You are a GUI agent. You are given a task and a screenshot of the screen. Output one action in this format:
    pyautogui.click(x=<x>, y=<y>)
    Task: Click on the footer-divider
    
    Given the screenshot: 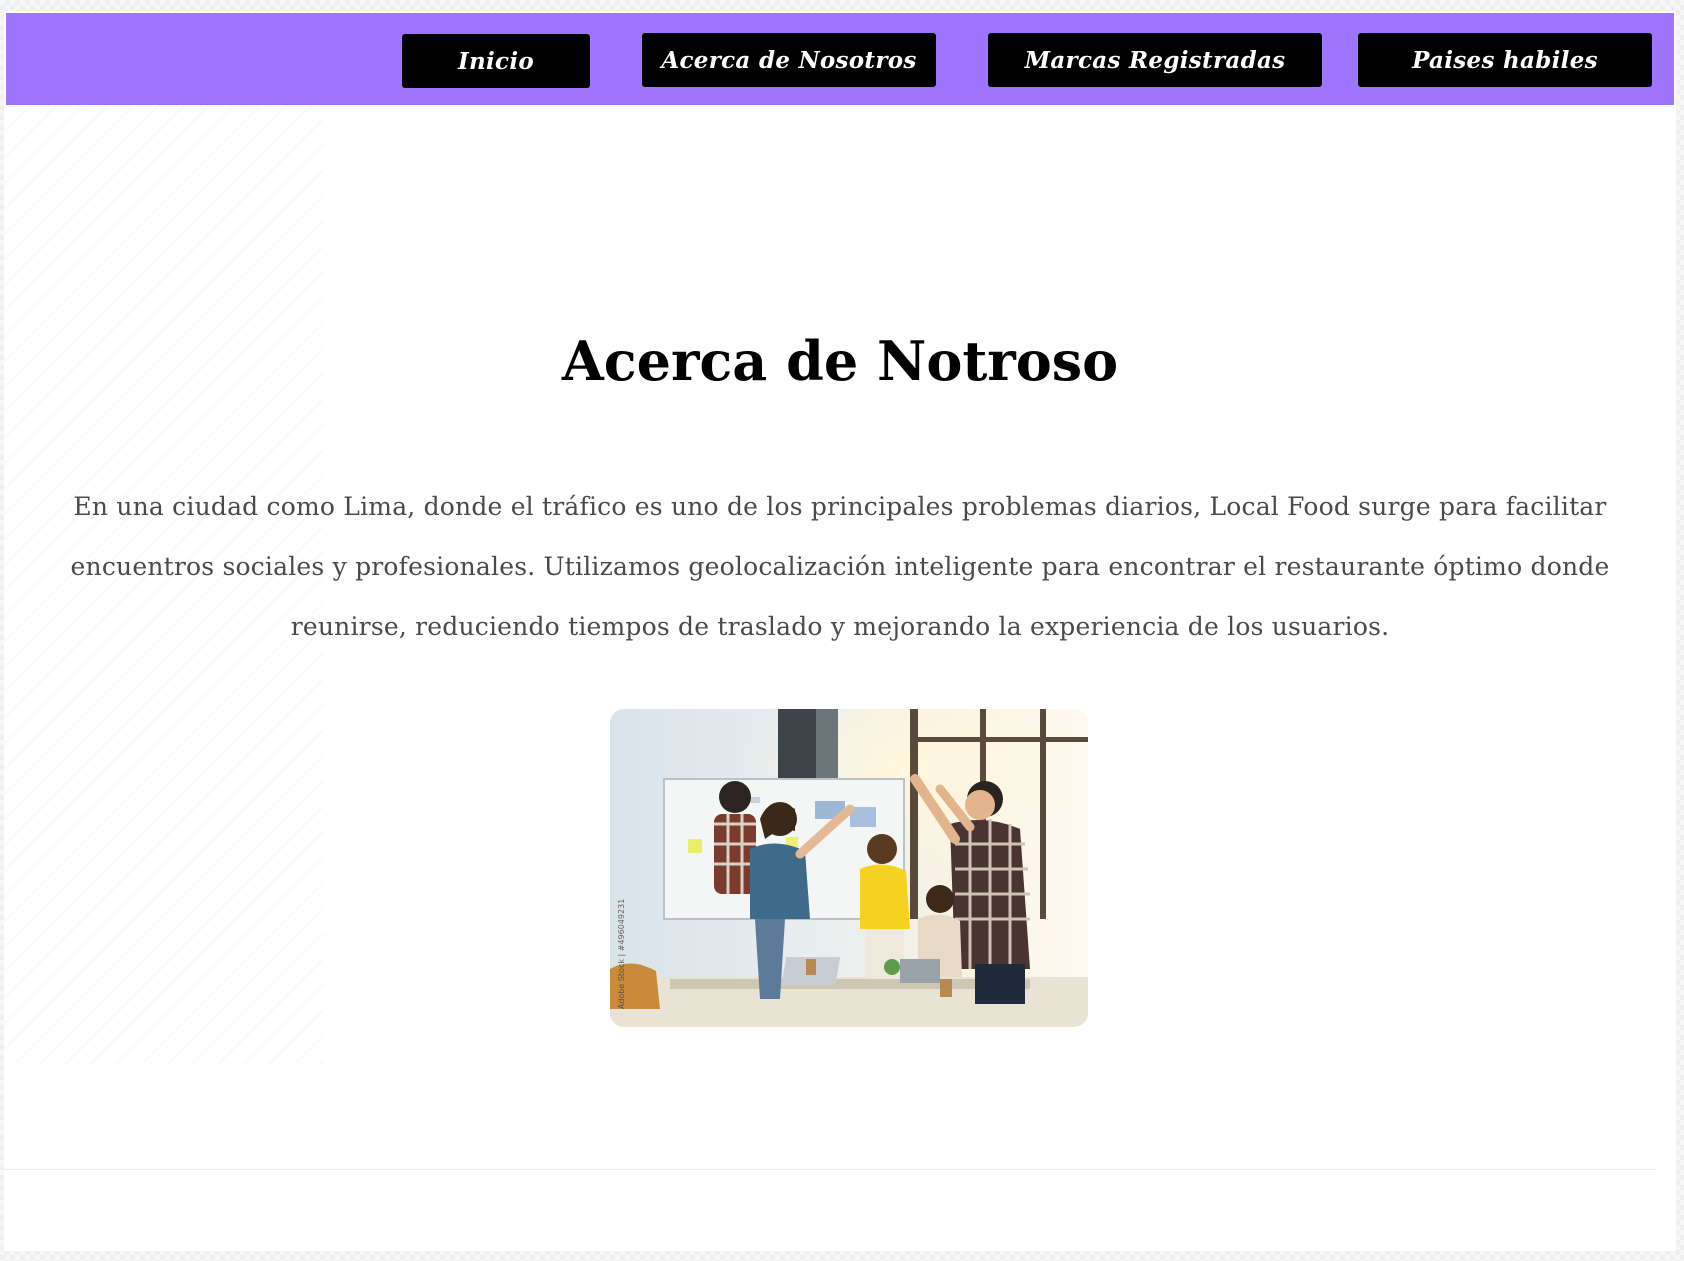 What is the action you would take?
    pyautogui.click(x=830, y=1169)
    